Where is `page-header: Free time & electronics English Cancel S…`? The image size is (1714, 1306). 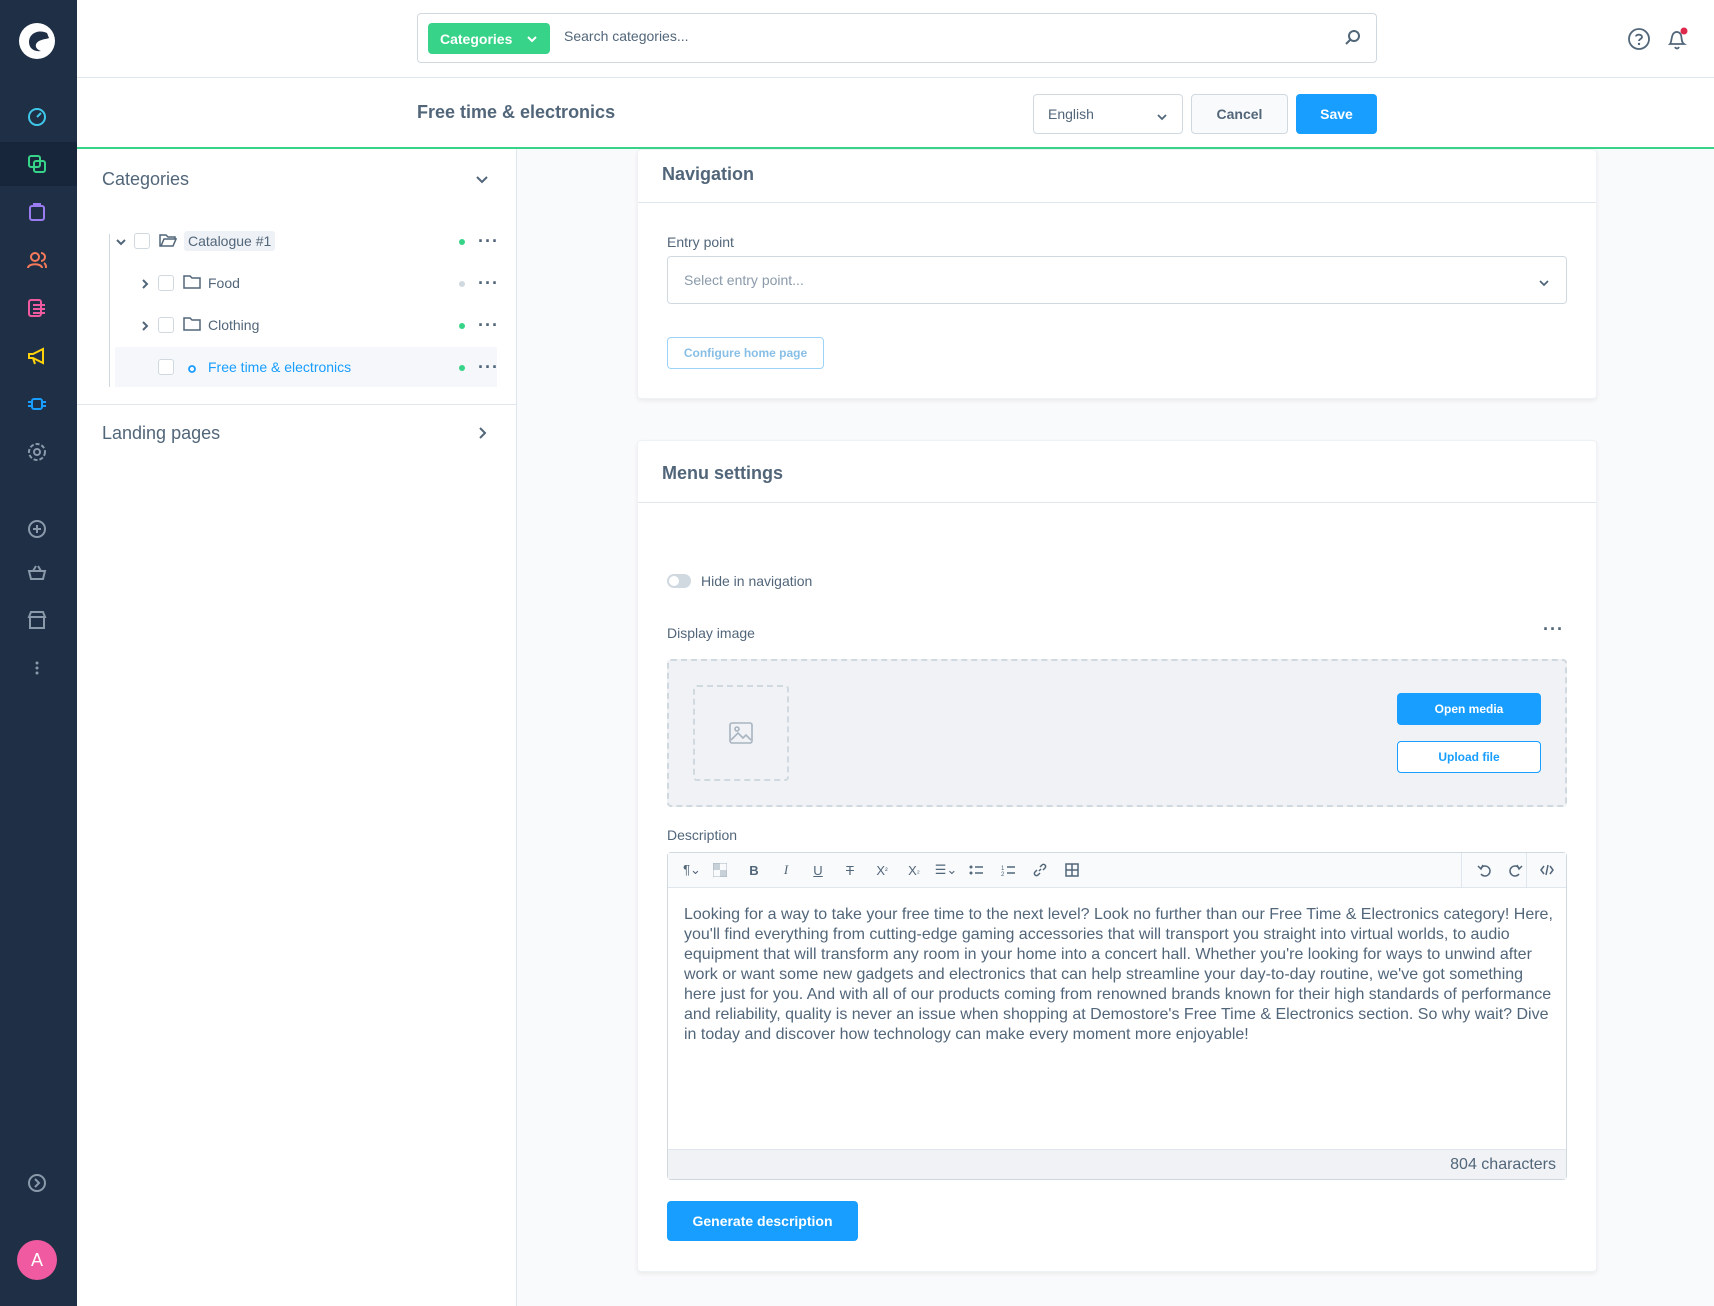 page-header: Free time & electronics English Cancel S… is located at coordinates (895, 113).